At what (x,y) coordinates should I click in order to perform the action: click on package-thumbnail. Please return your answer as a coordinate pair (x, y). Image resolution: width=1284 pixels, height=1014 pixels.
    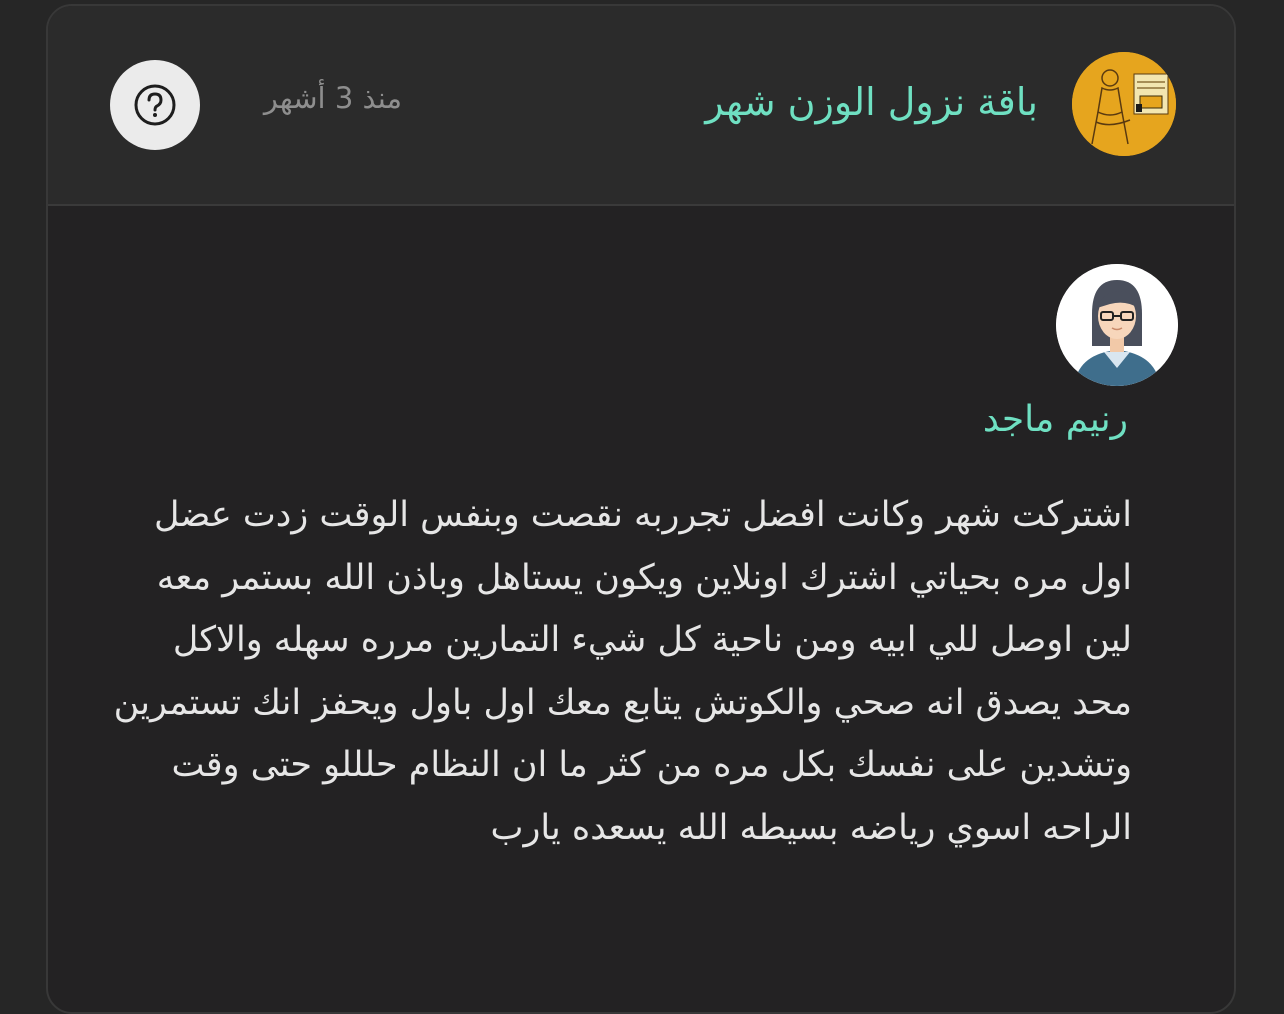
    Looking at the image, I should click on (1124, 104).